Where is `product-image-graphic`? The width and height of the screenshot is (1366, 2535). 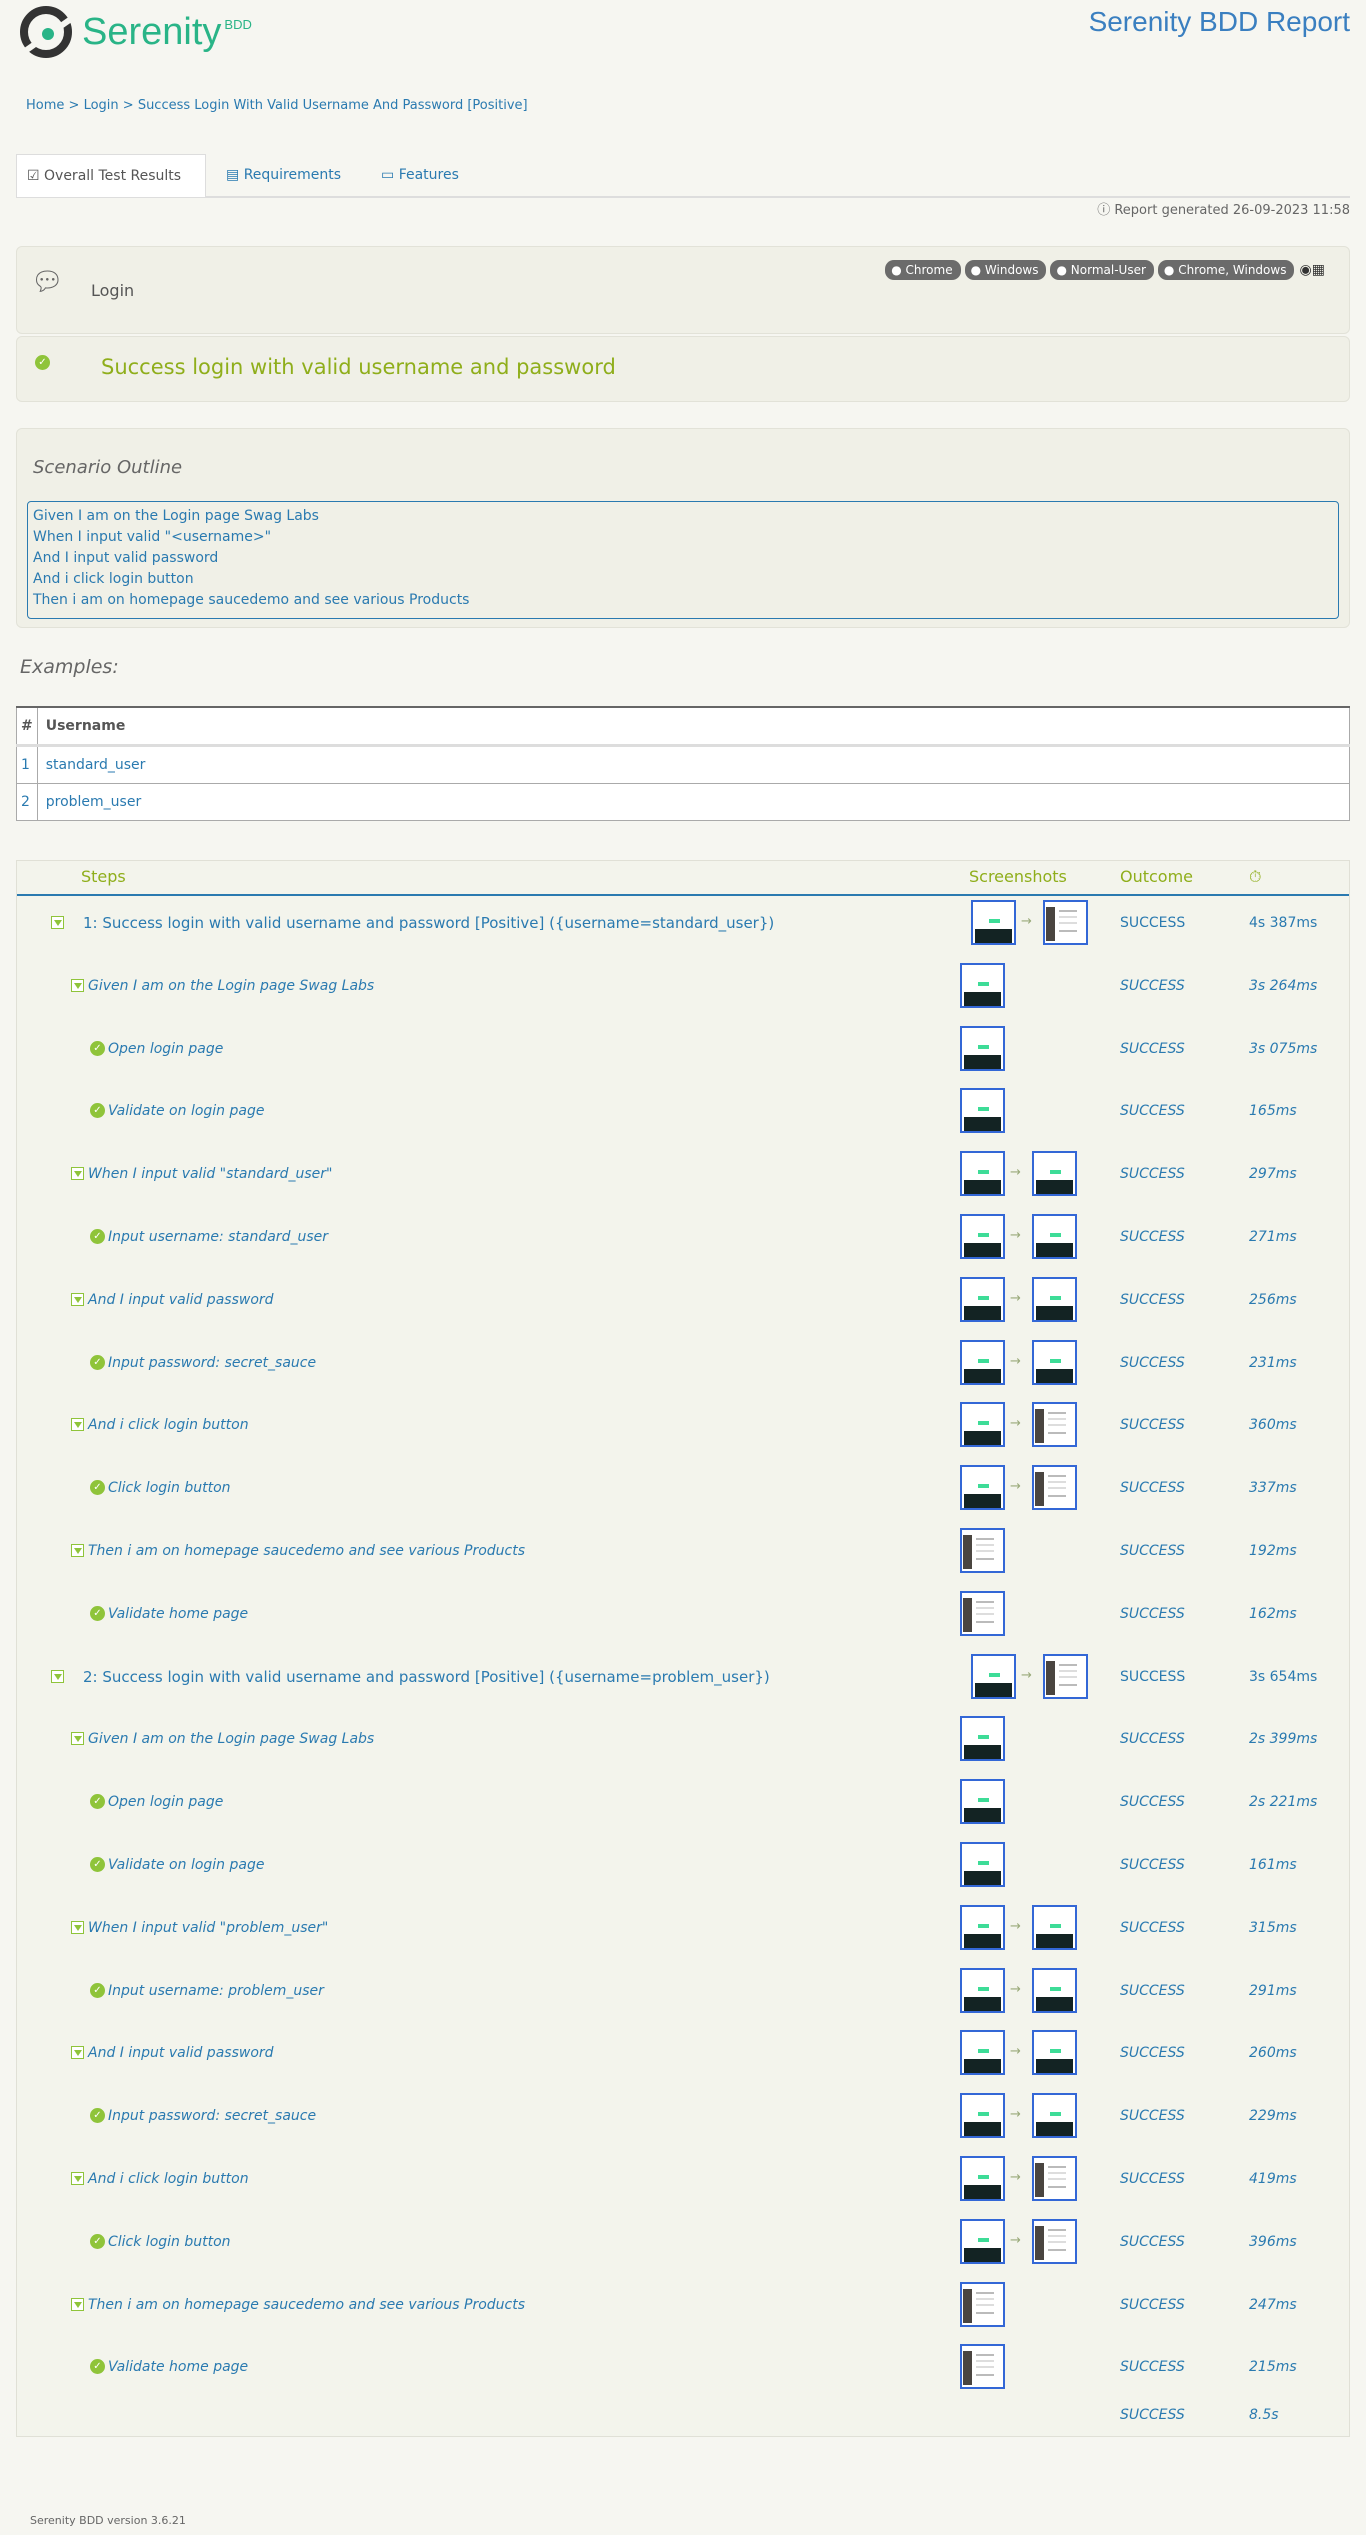
product-image-graphic is located at coordinates (1039, 2242).